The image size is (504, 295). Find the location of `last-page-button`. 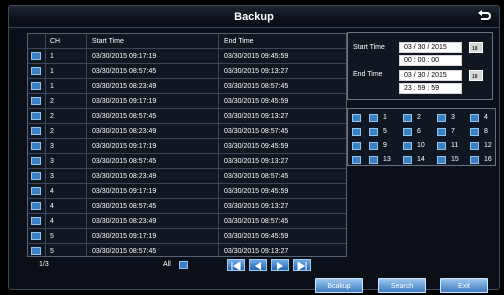

last-page-button is located at coordinates (302, 265).